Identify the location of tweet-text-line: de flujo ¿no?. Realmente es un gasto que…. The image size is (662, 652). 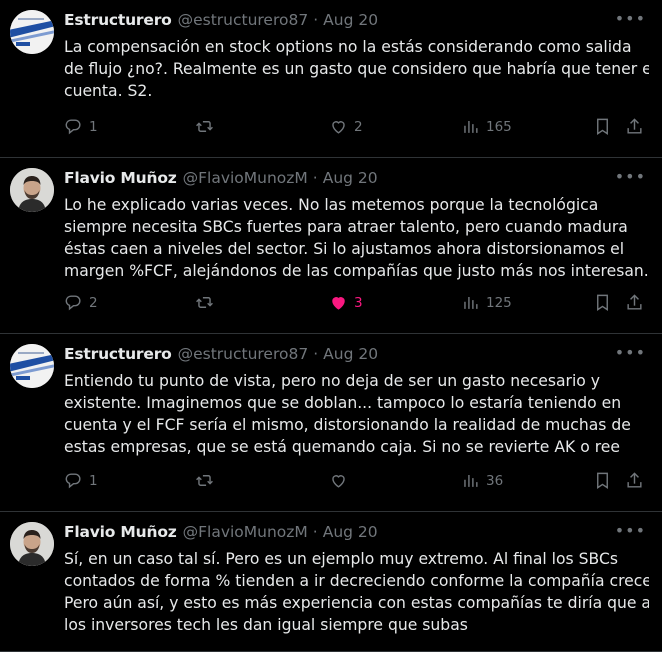
(356, 69).